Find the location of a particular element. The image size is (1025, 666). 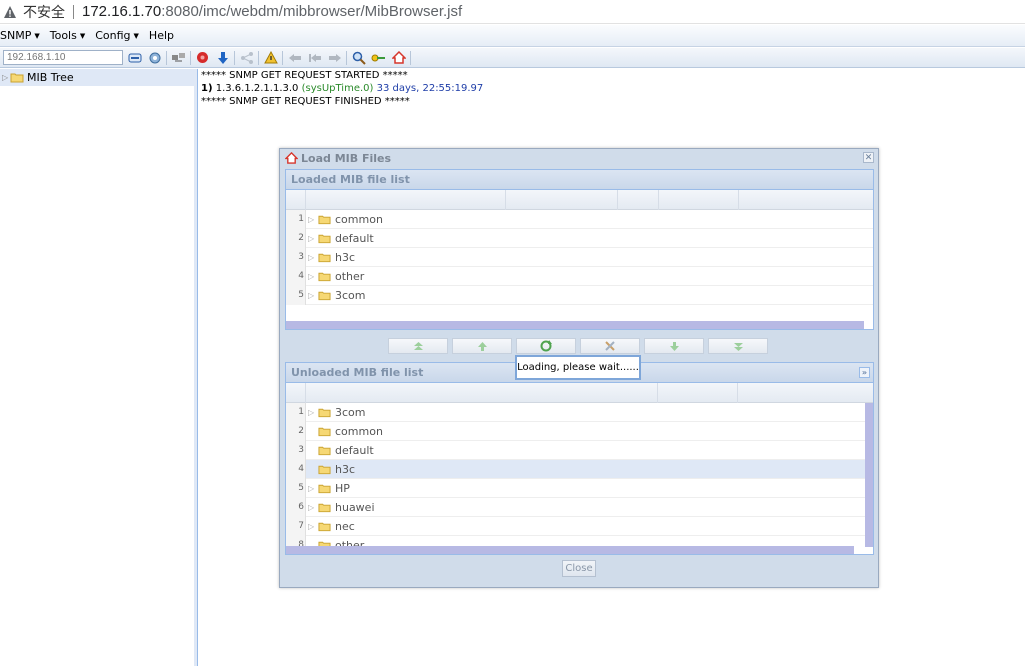

tree-button is located at coordinates (246, 58).